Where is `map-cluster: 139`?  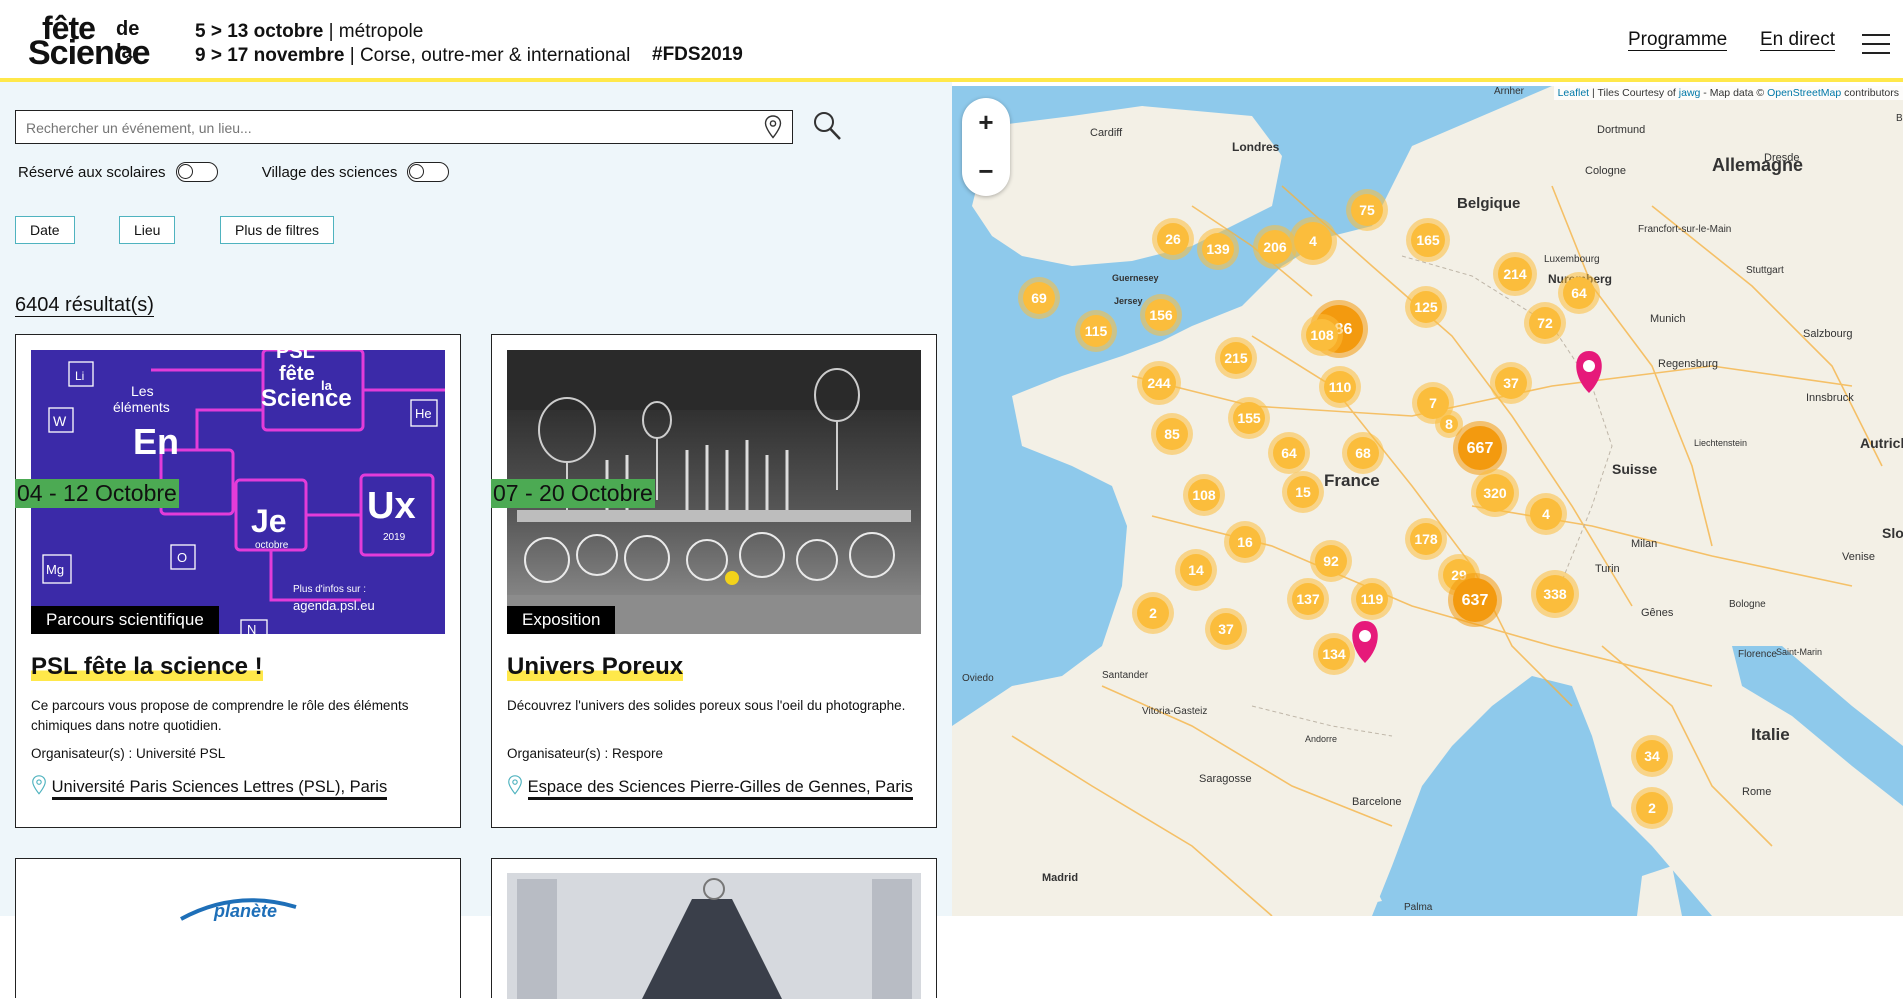 map-cluster: 139 is located at coordinates (1218, 249).